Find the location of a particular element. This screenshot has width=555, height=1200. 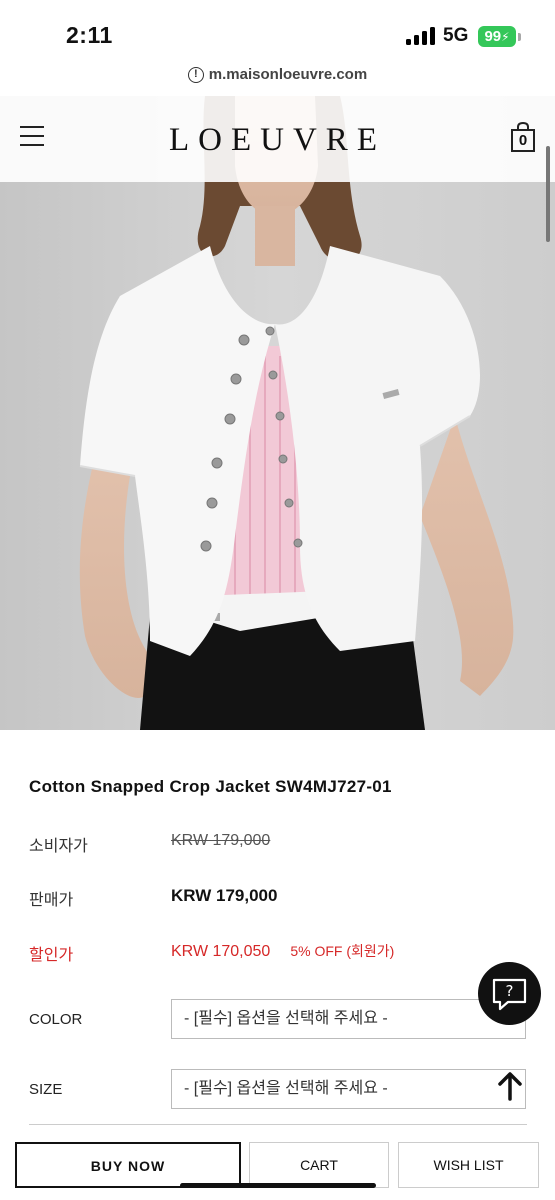

status-bar: 2:11 5G 99⚡ is located at coordinates (277, 31).